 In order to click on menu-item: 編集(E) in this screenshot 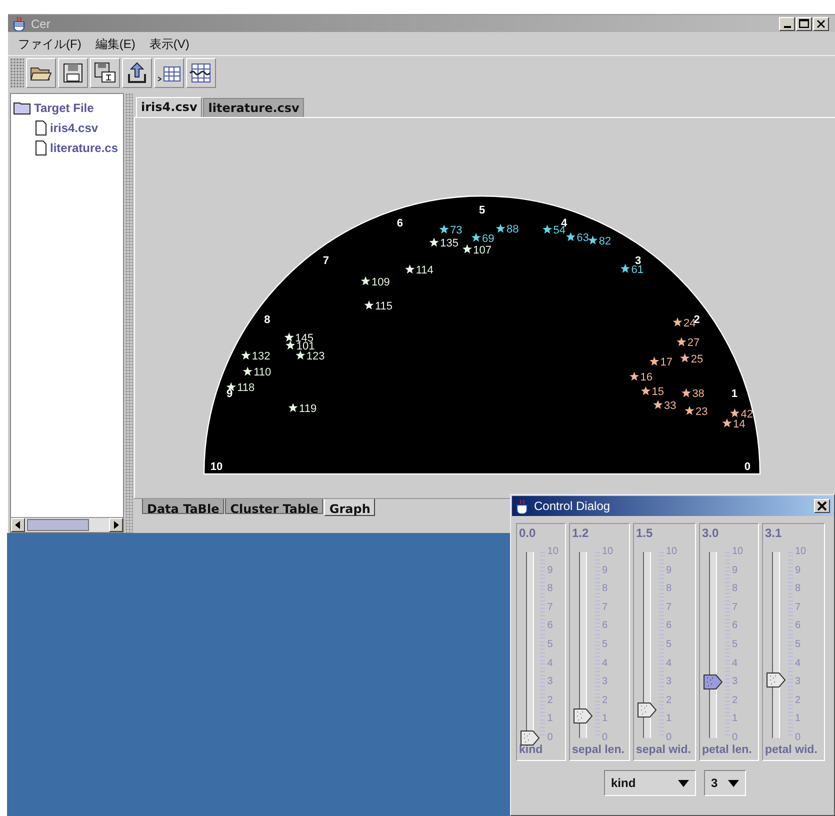, I will do `click(115, 44)`.